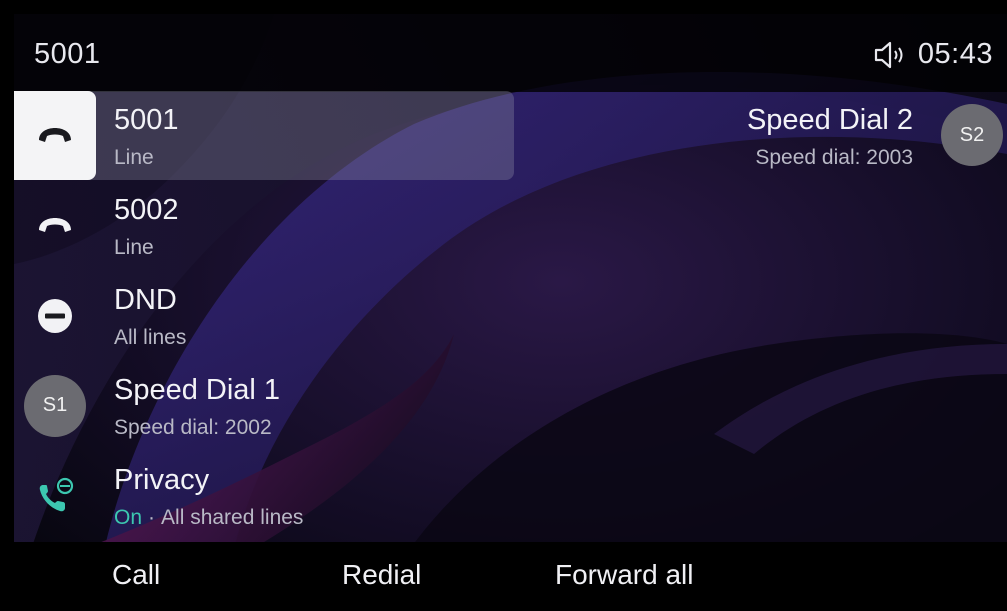 This screenshot has width=1007, height=611. I want to click on line-key-label: DND, so click(145, 300).